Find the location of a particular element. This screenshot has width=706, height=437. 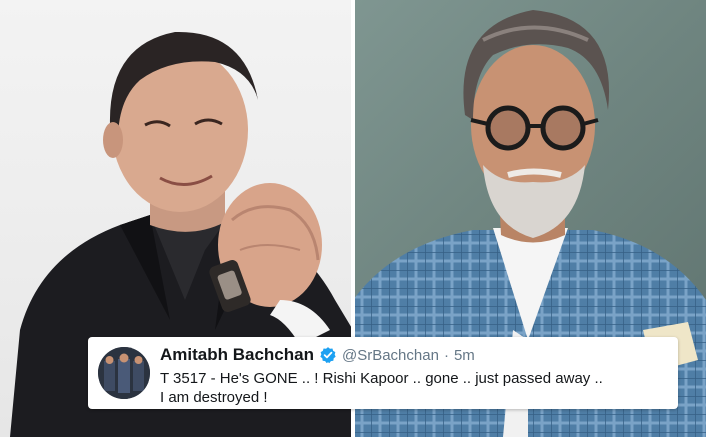

author-handle: @SrBachchan is located at coordinates (390, 355).